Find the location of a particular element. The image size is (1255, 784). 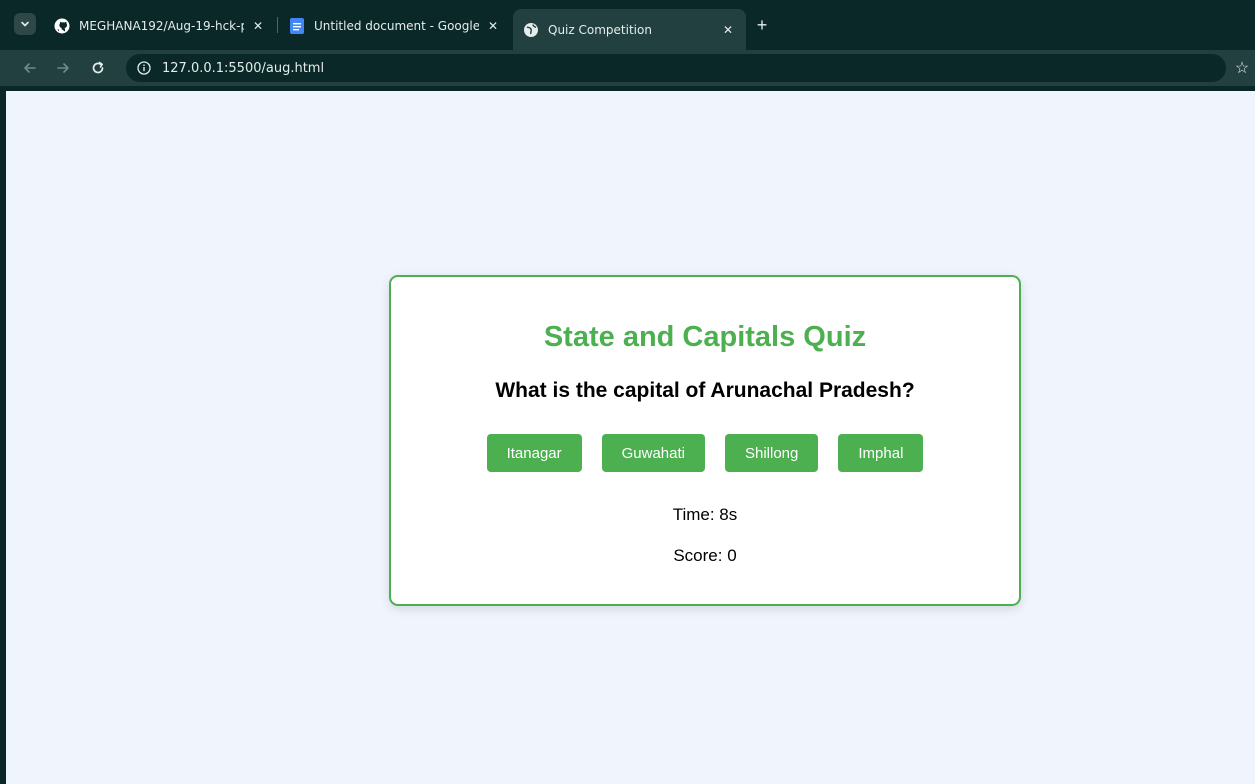

star-icon: ☆ is located at coordinates (1242, 68).